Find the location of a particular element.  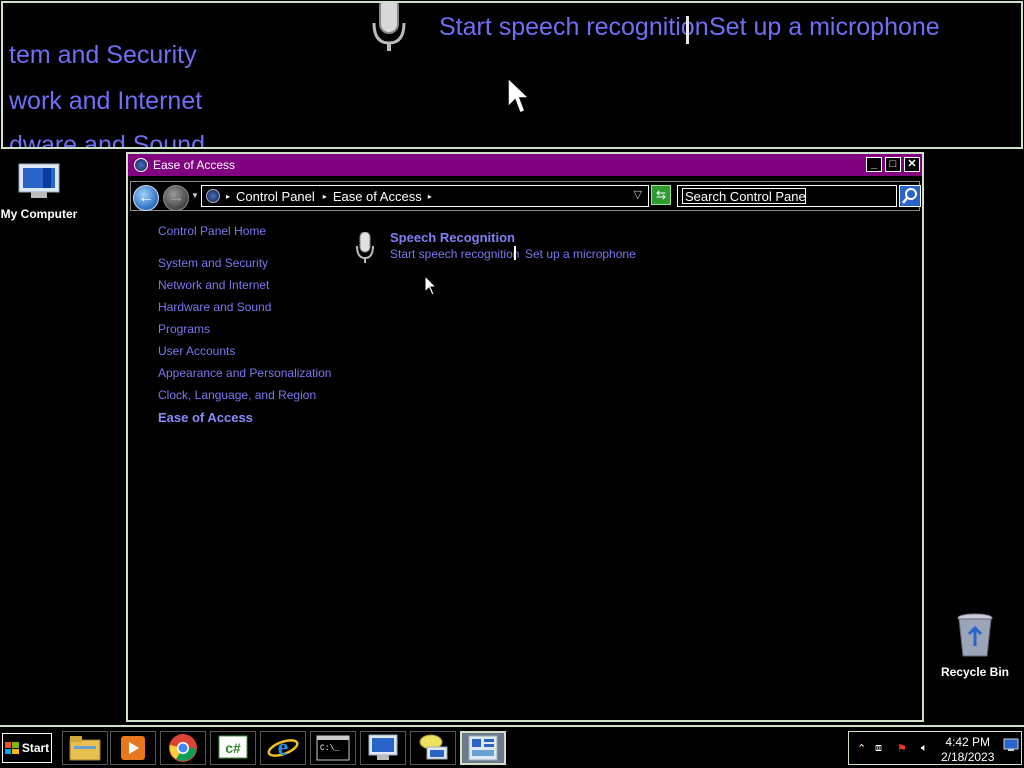

mag-nav-hardware: dware and Sound is located at coordinates (107, 139).